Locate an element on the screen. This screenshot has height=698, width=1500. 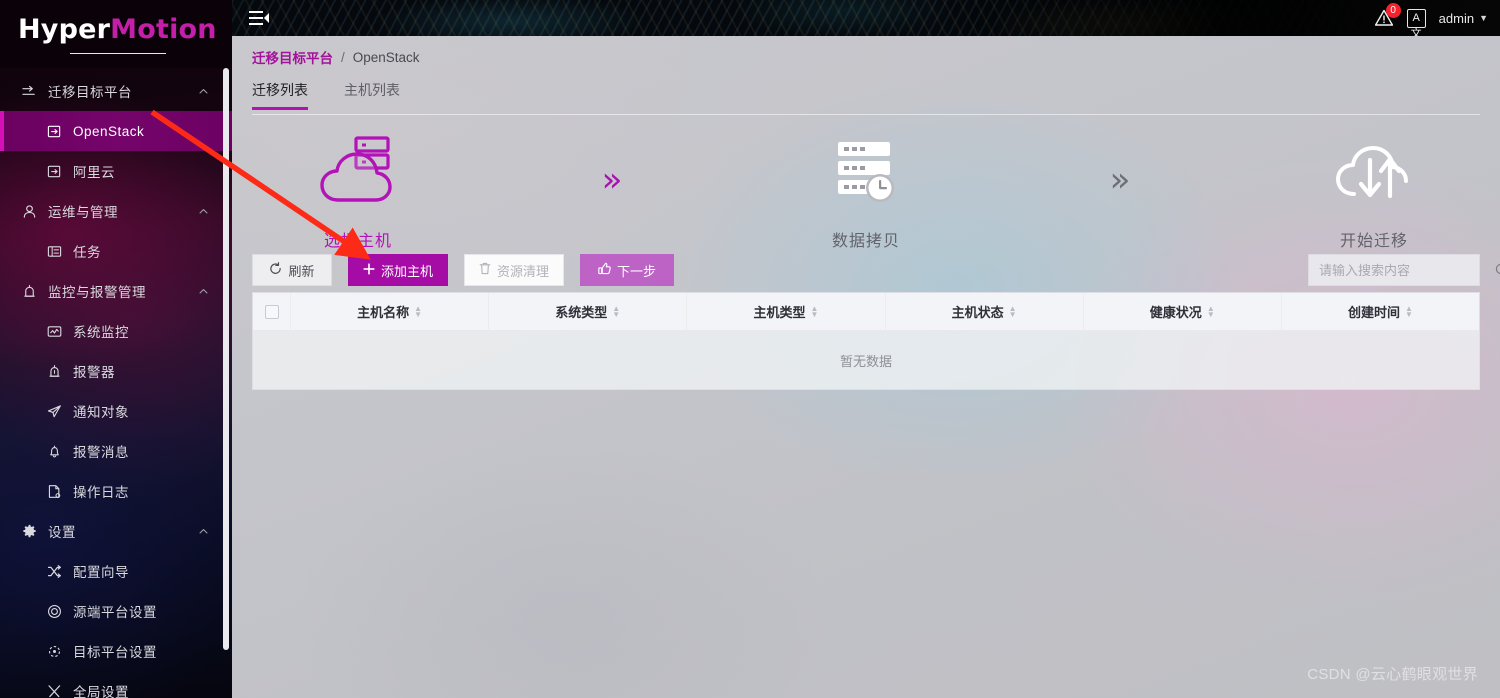
column-label: 创建时间 is located at coordinates (1373, 312).